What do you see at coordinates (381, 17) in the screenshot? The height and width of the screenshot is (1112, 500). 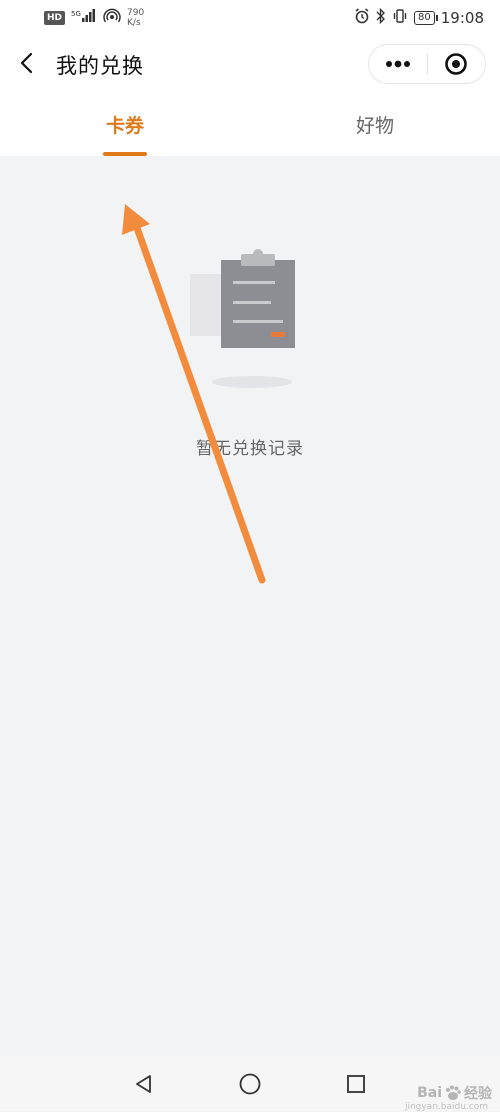 I see `bluetooth-icon` at bounding box center [381, 17].